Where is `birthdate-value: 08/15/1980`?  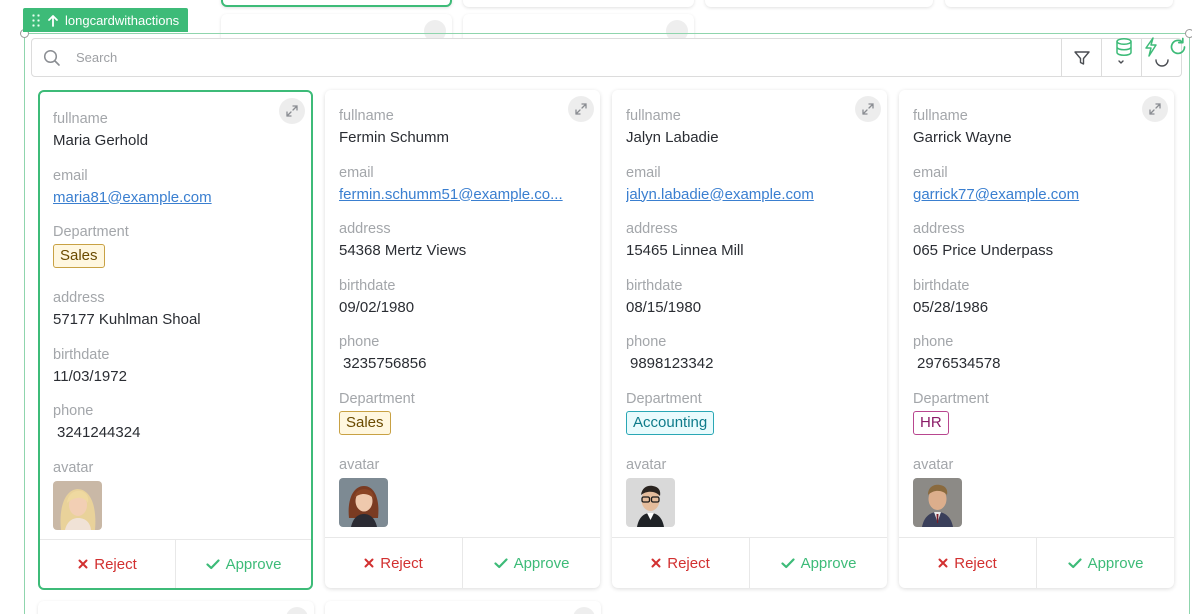 birthdate-value: 08/15/1980 is located at coordinates (664, 307).